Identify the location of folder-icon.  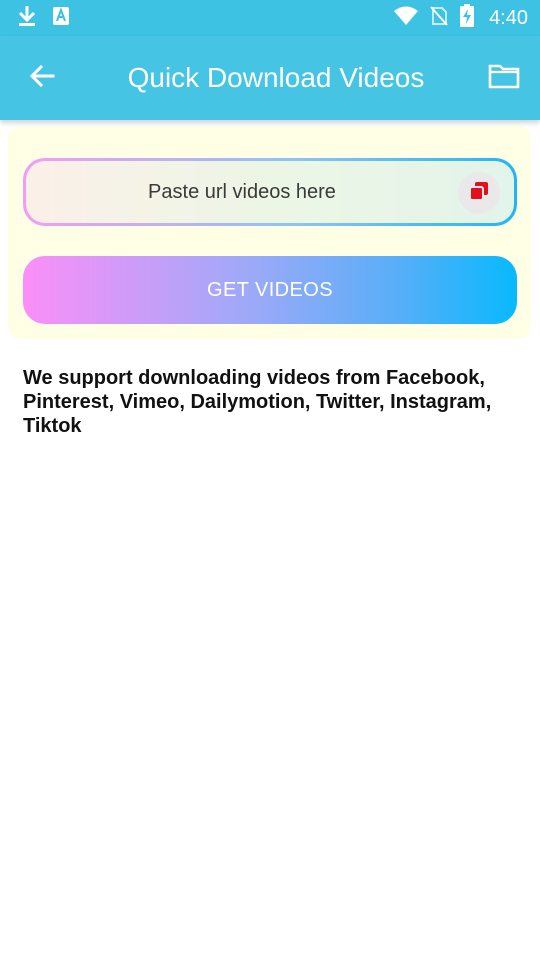
(504, 78).